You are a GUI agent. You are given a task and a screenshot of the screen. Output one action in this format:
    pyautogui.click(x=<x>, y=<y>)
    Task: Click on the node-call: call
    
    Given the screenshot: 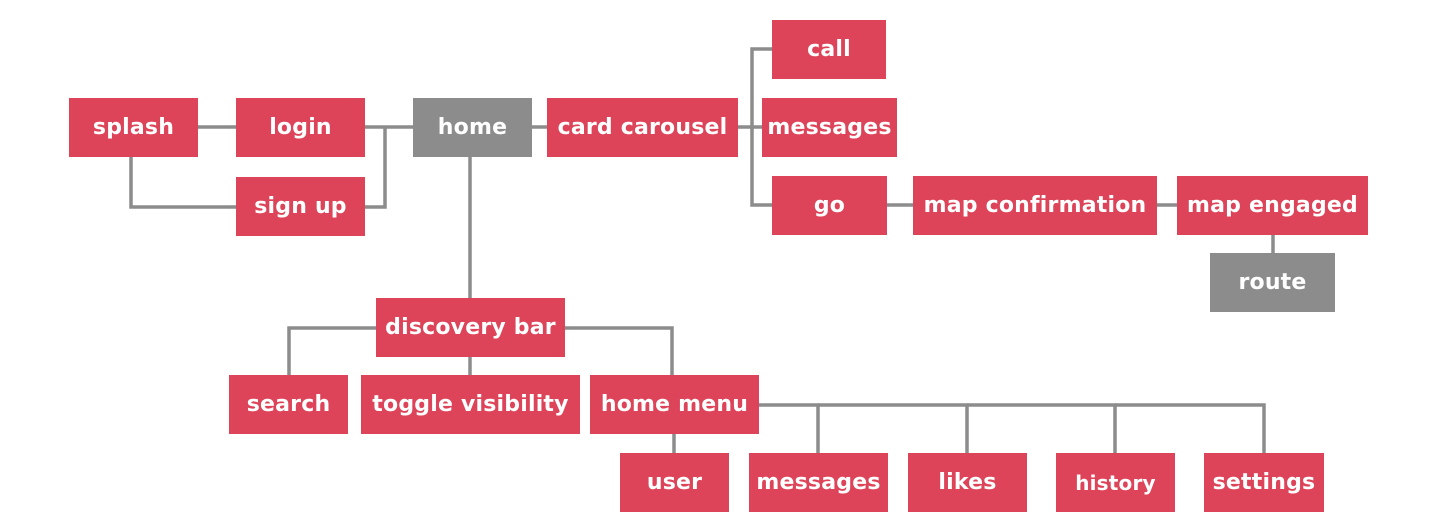 What is the action you would take?
    pyautogui.click(x=829, y=49)
    